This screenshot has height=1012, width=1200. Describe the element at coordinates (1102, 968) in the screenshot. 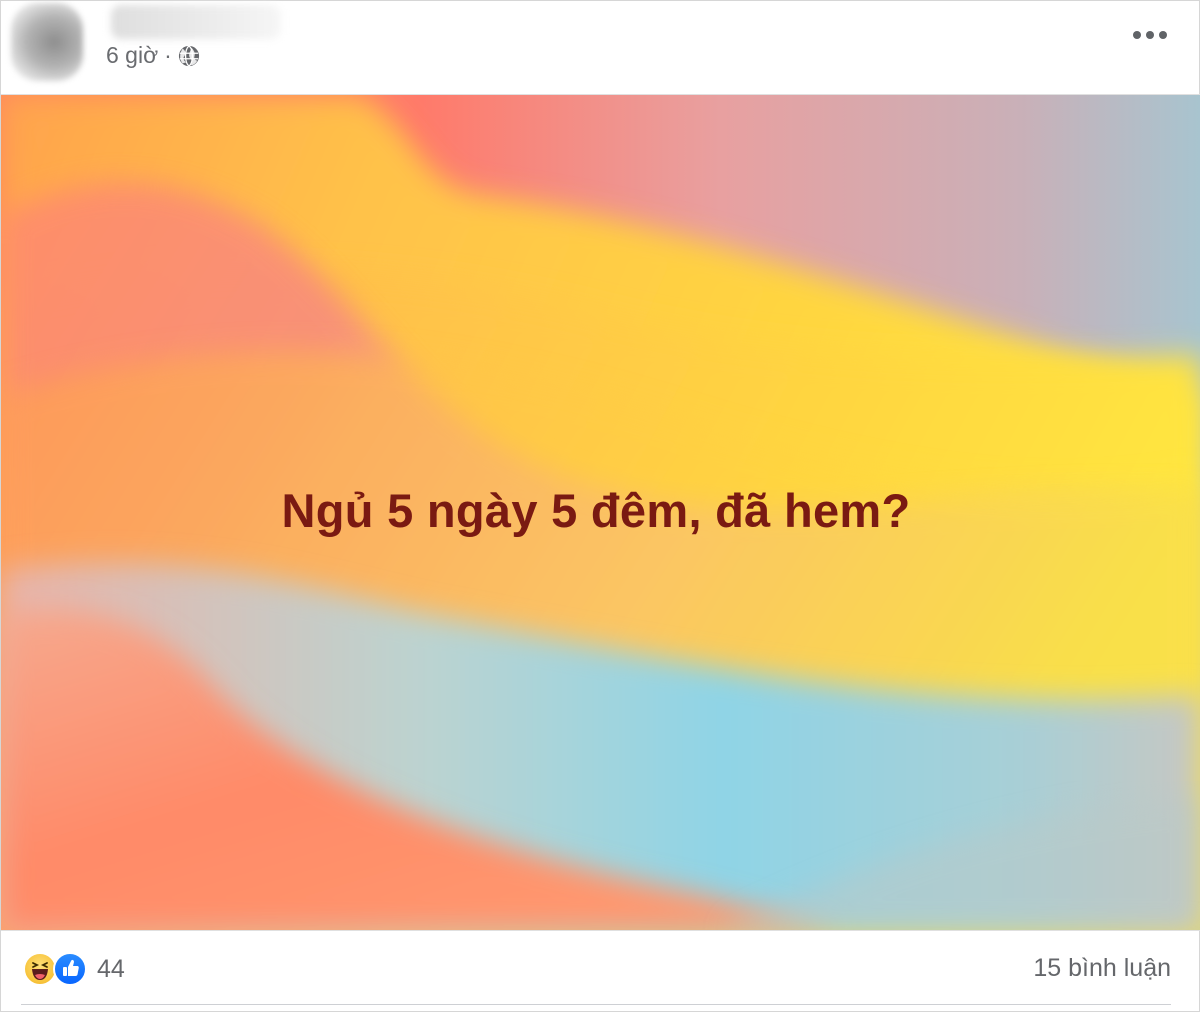

I see `comments-count-link: 15 bình luận` at that location.